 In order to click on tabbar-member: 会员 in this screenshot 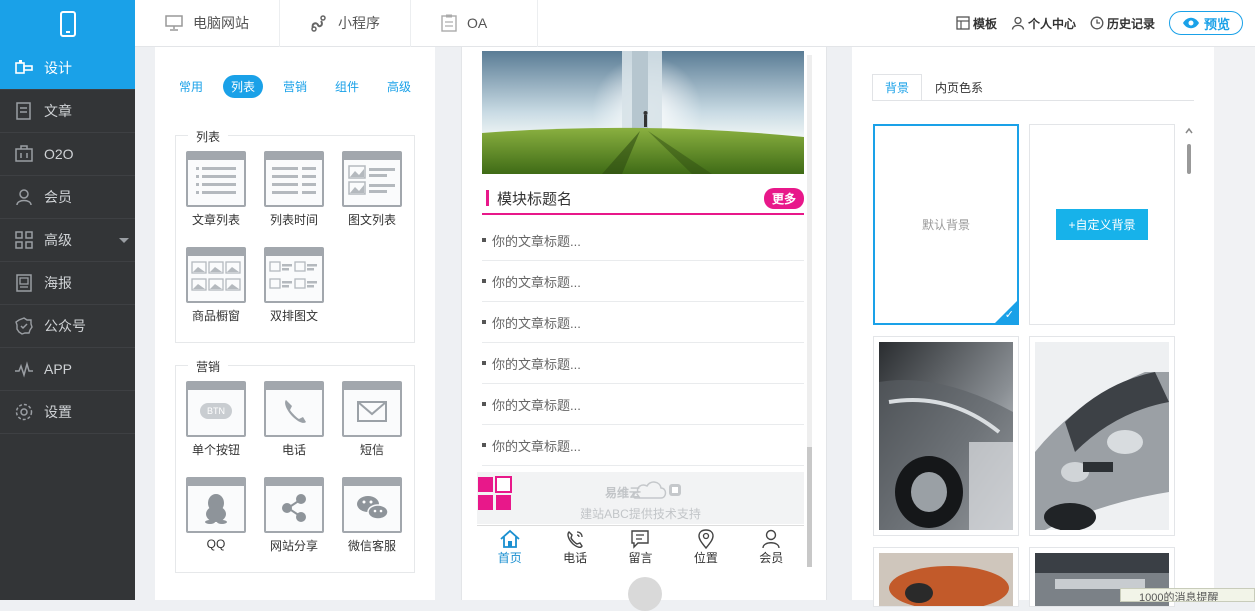, I will do `click(771, 547)`.